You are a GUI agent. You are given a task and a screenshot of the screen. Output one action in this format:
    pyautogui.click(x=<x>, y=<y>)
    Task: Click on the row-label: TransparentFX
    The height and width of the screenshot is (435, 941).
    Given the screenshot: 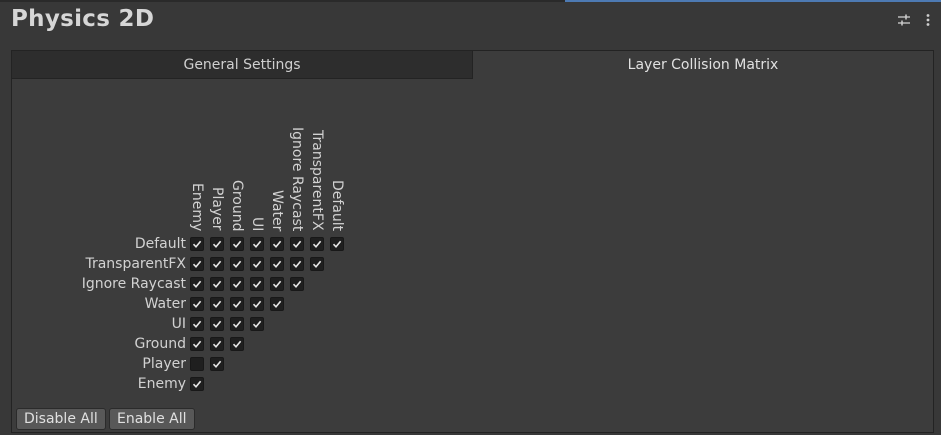 What is the action you would take?
    pyautogui.click(x=135, y=264)
    